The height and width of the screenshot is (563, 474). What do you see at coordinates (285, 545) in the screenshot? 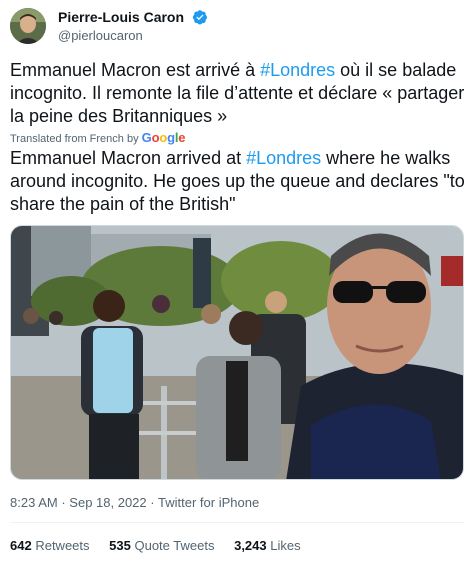
I see `likes-label: Likes` at bounding box center [285, 545].